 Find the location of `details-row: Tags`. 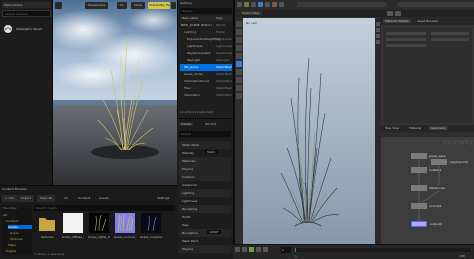

details-row: Tags is located at coordinates (205, 225).